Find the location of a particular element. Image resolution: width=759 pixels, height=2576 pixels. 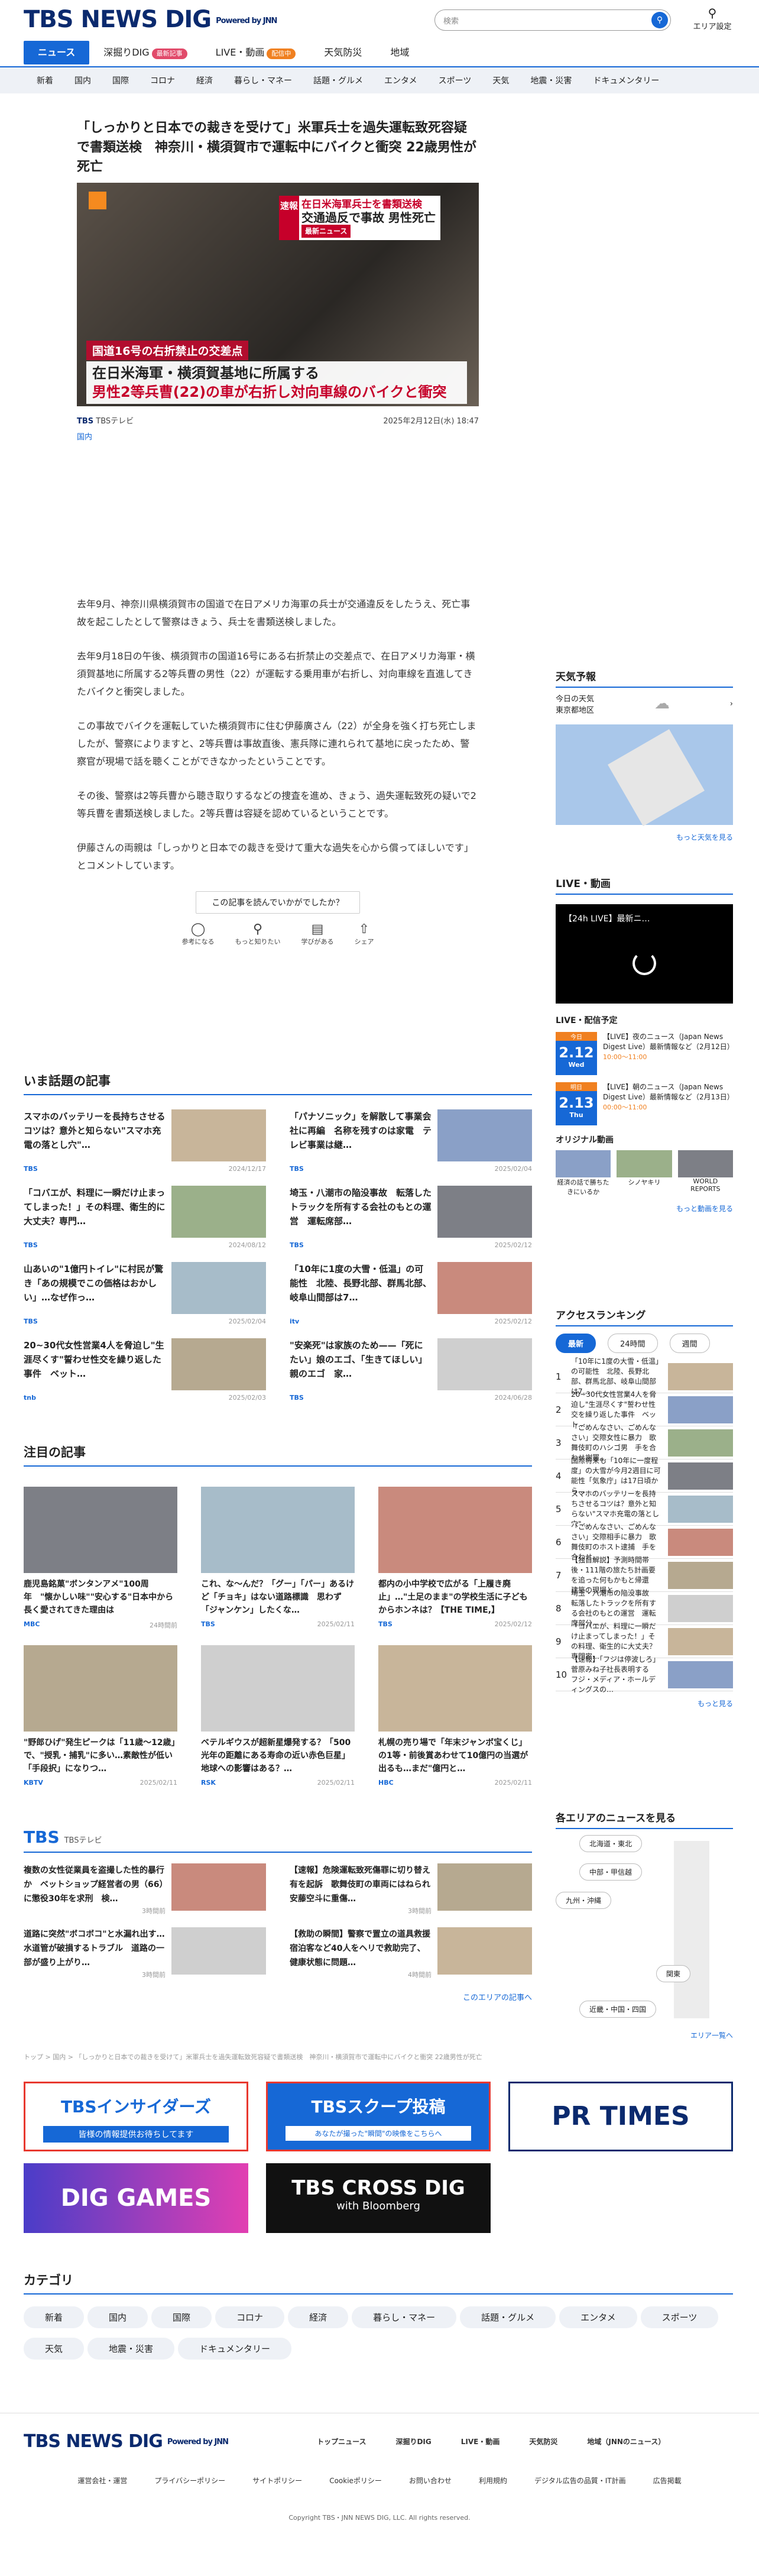

feedback-useful: ◯ 参考になる is located at coordinates (198, 934).